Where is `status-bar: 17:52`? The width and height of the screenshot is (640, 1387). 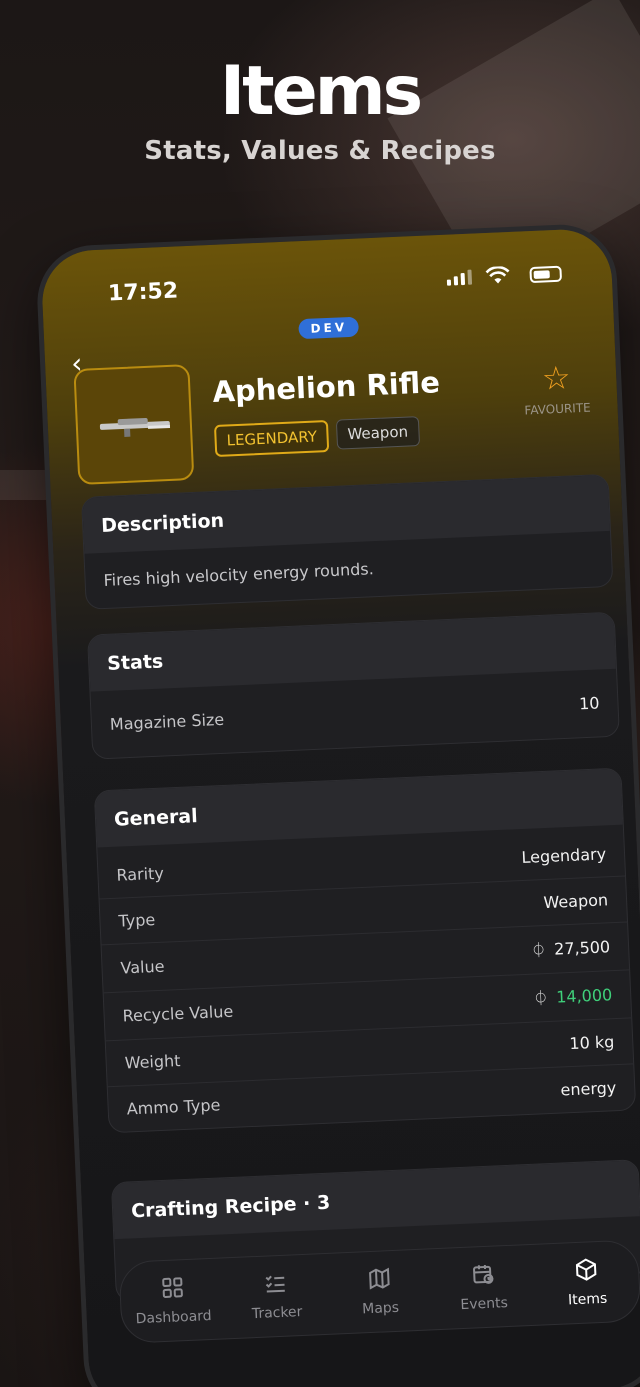 status-bar: 17:52 is located at coordinates (326, 284).